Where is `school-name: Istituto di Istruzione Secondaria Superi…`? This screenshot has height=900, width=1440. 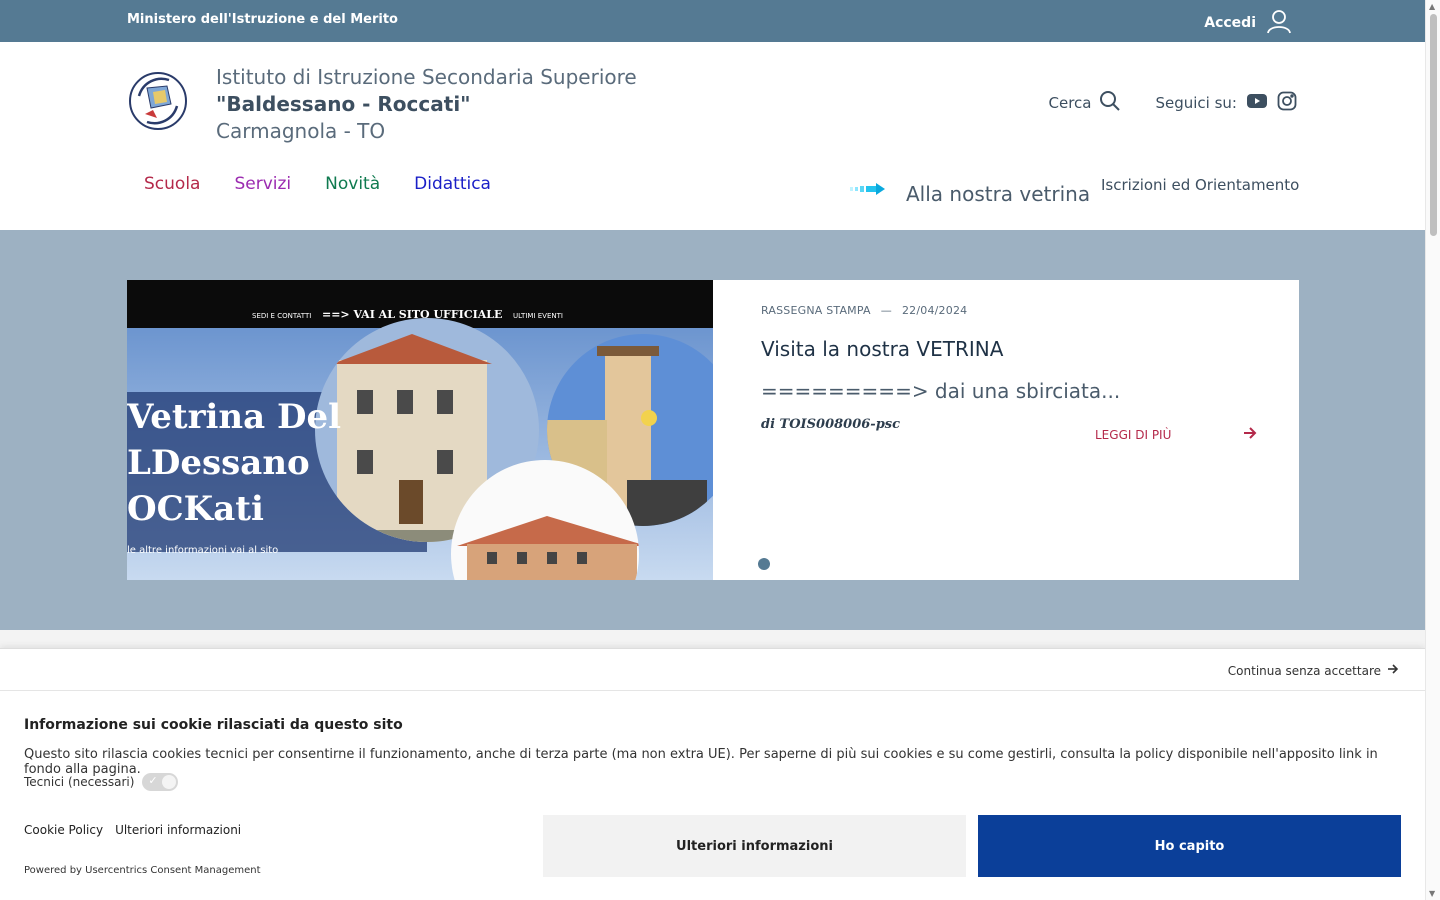
school-name: Istituto di Istruzione Secondaria Superi… is located at coordinates (426, 104).